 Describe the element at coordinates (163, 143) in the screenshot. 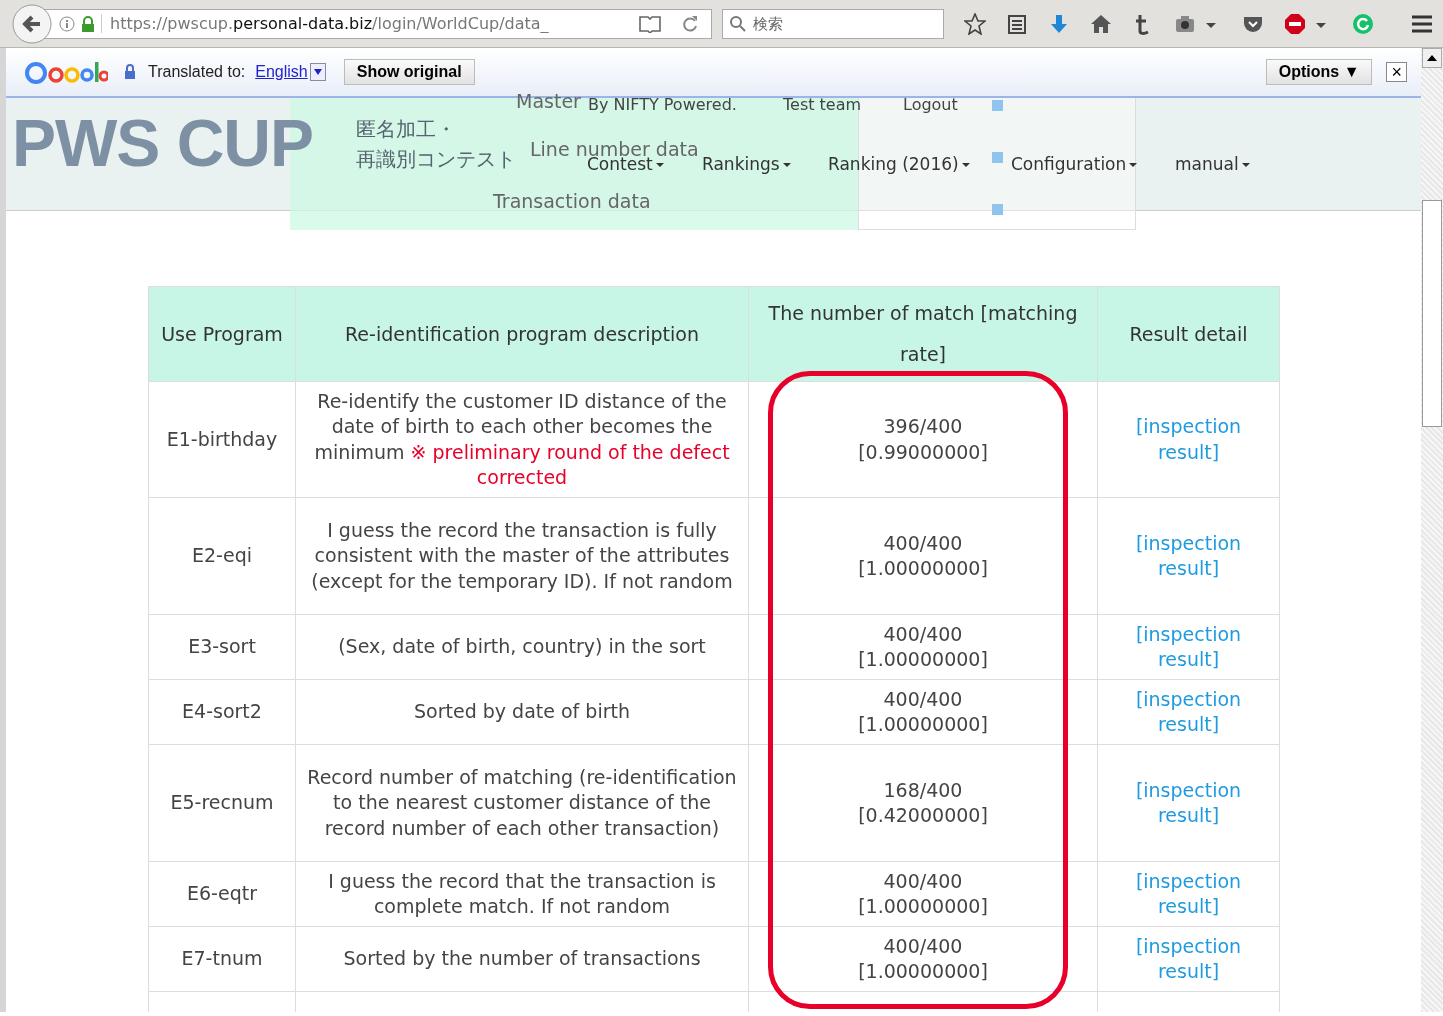

I see `site-logo: PWS CUP` at that location.